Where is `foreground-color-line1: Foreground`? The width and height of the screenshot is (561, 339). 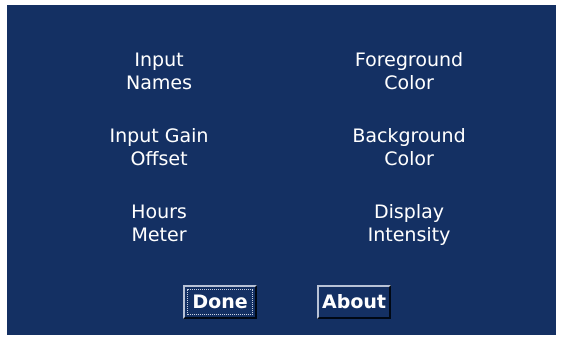
foreground-color-line1: Foreground is located at coordinates (409, 60).